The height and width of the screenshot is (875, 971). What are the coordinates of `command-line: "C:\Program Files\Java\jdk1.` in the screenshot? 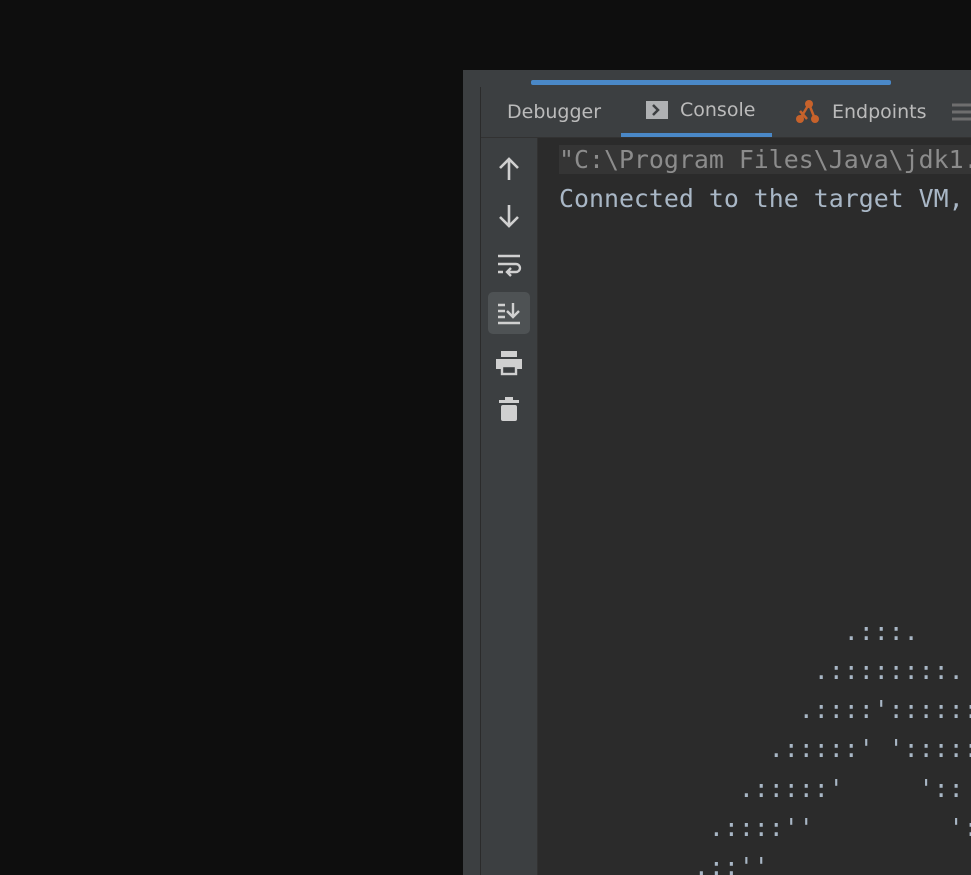 It's located at (765, 159).